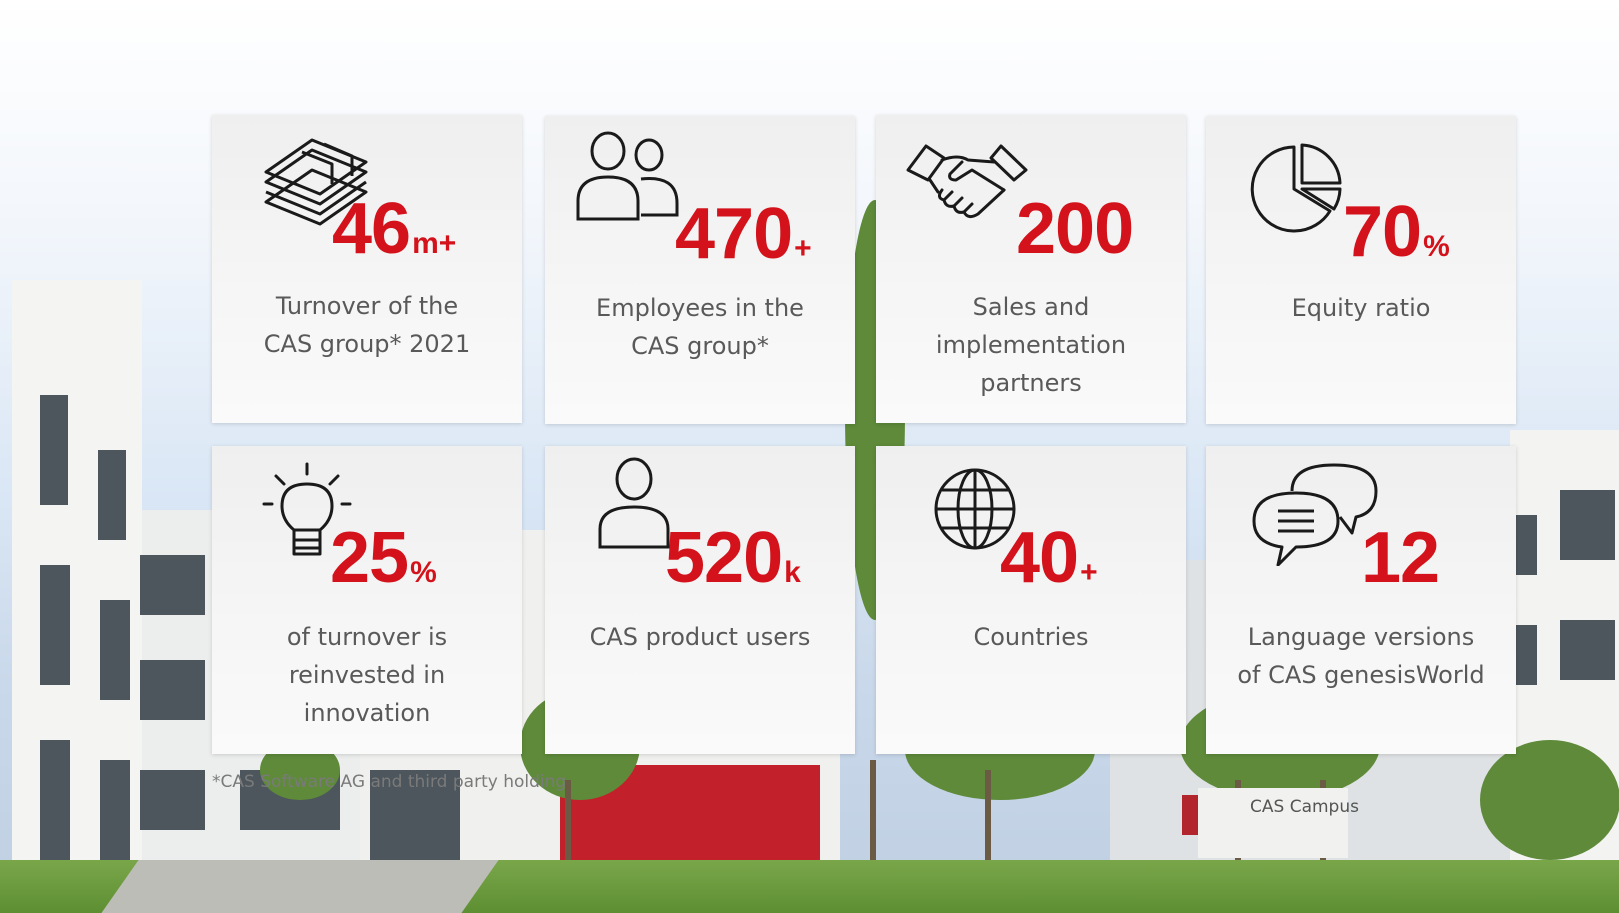  What do you see at coordinates (1361, 675) in the screenshot?
I see `stat-label-line: of CAS genesisWorld` at bounding box center [1361, 675].